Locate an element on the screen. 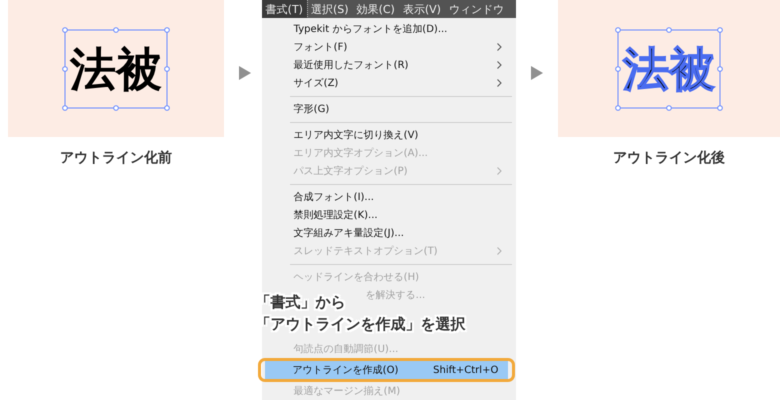 This screenshot has width=780, height=400. menu-bar-item: 効果(C) is located at coordinates (375, 9).